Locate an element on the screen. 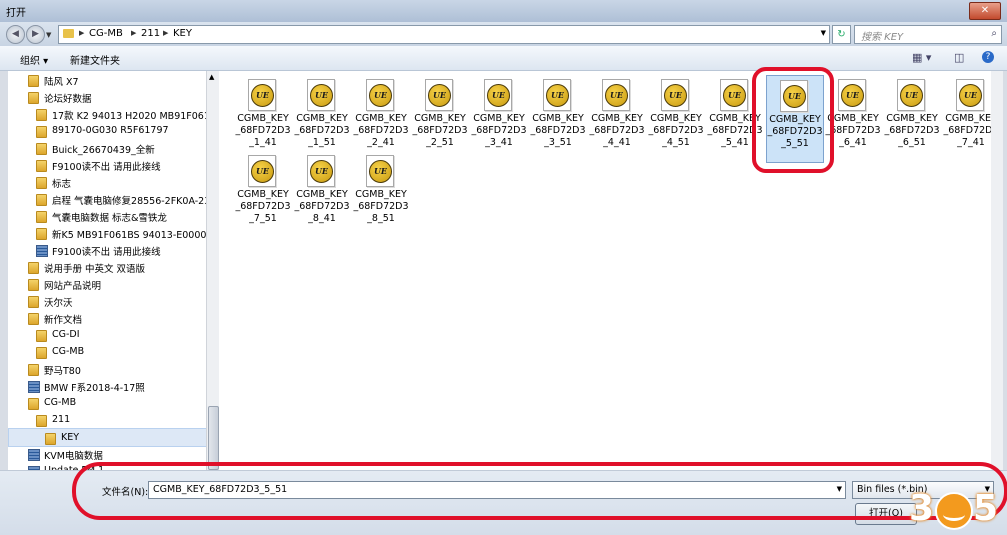  nav-item-label: 说用手册 中英文 双语版 is located at coordinates (95, 269).